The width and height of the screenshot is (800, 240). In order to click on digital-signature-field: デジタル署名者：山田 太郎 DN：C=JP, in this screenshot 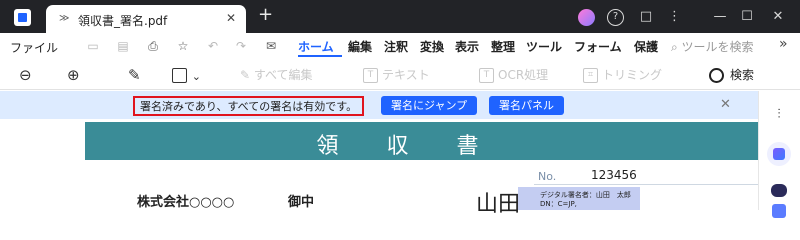, I will do `click(579, 198)`.